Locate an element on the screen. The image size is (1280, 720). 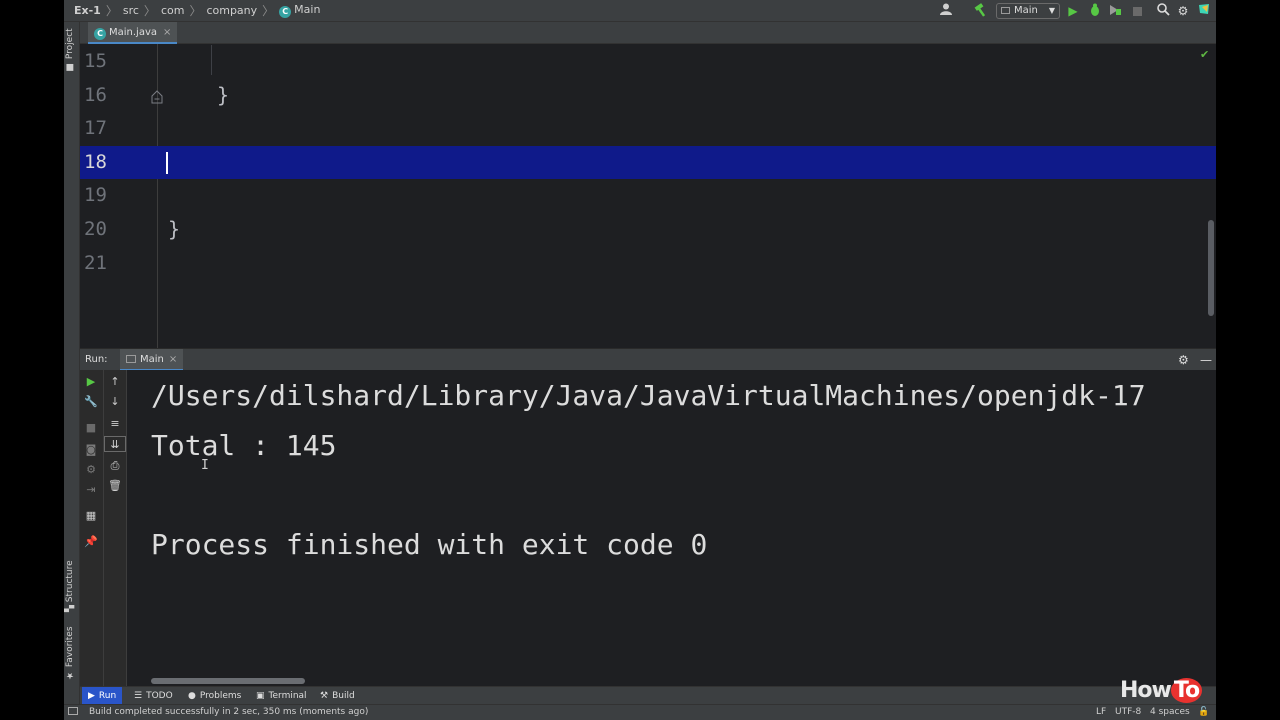
favorites-tool-button: ★ Favorites is located at coordinates (72, 653).